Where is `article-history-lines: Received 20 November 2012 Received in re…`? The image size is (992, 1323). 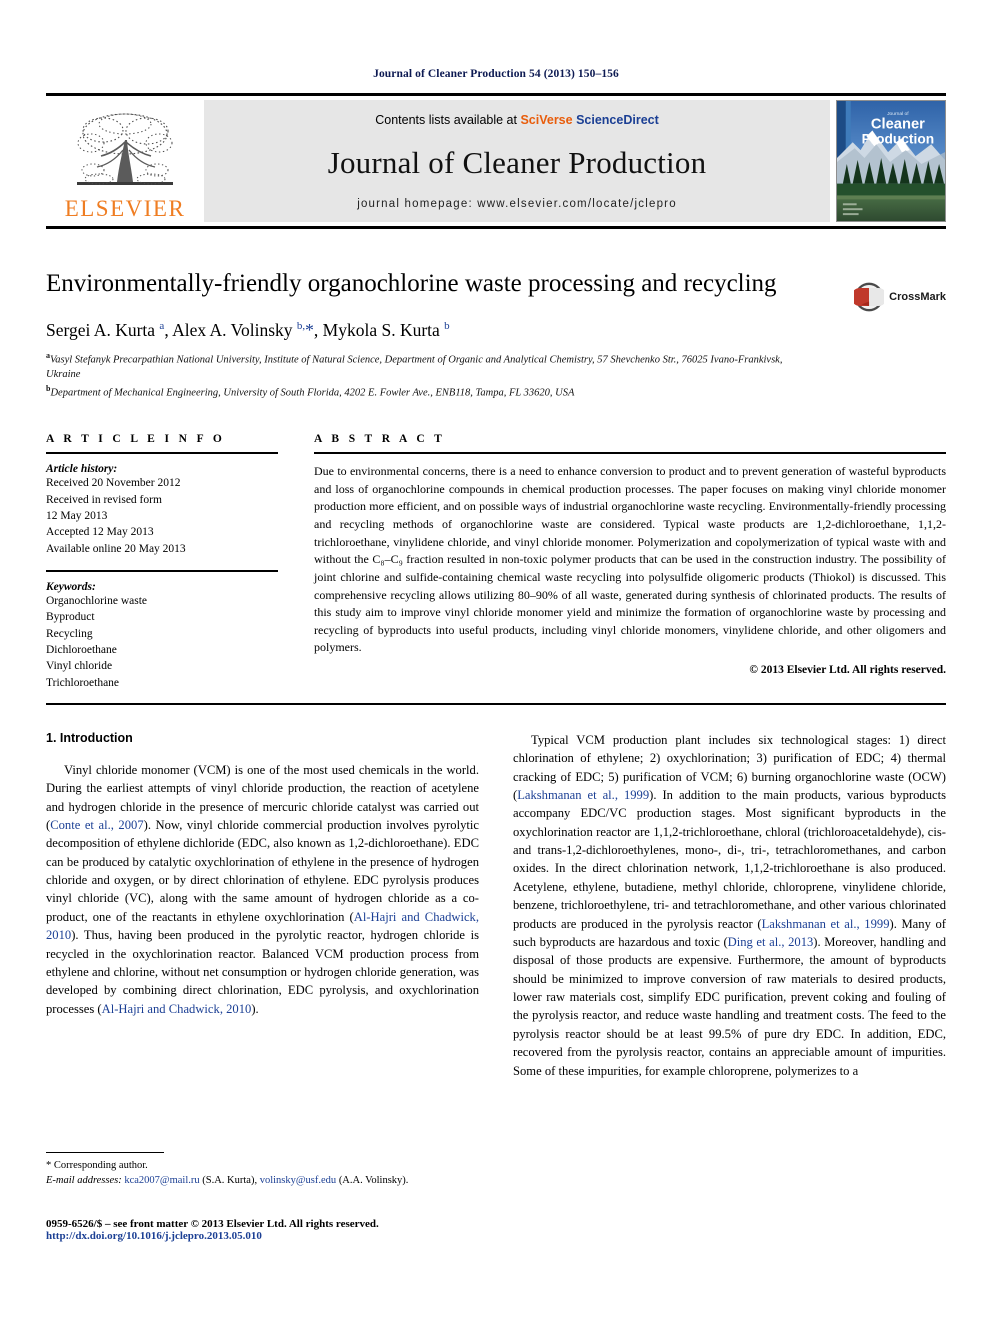
article-history-lines: Received 20 November 2012 Received in re… is located at coordinates (162, 516).